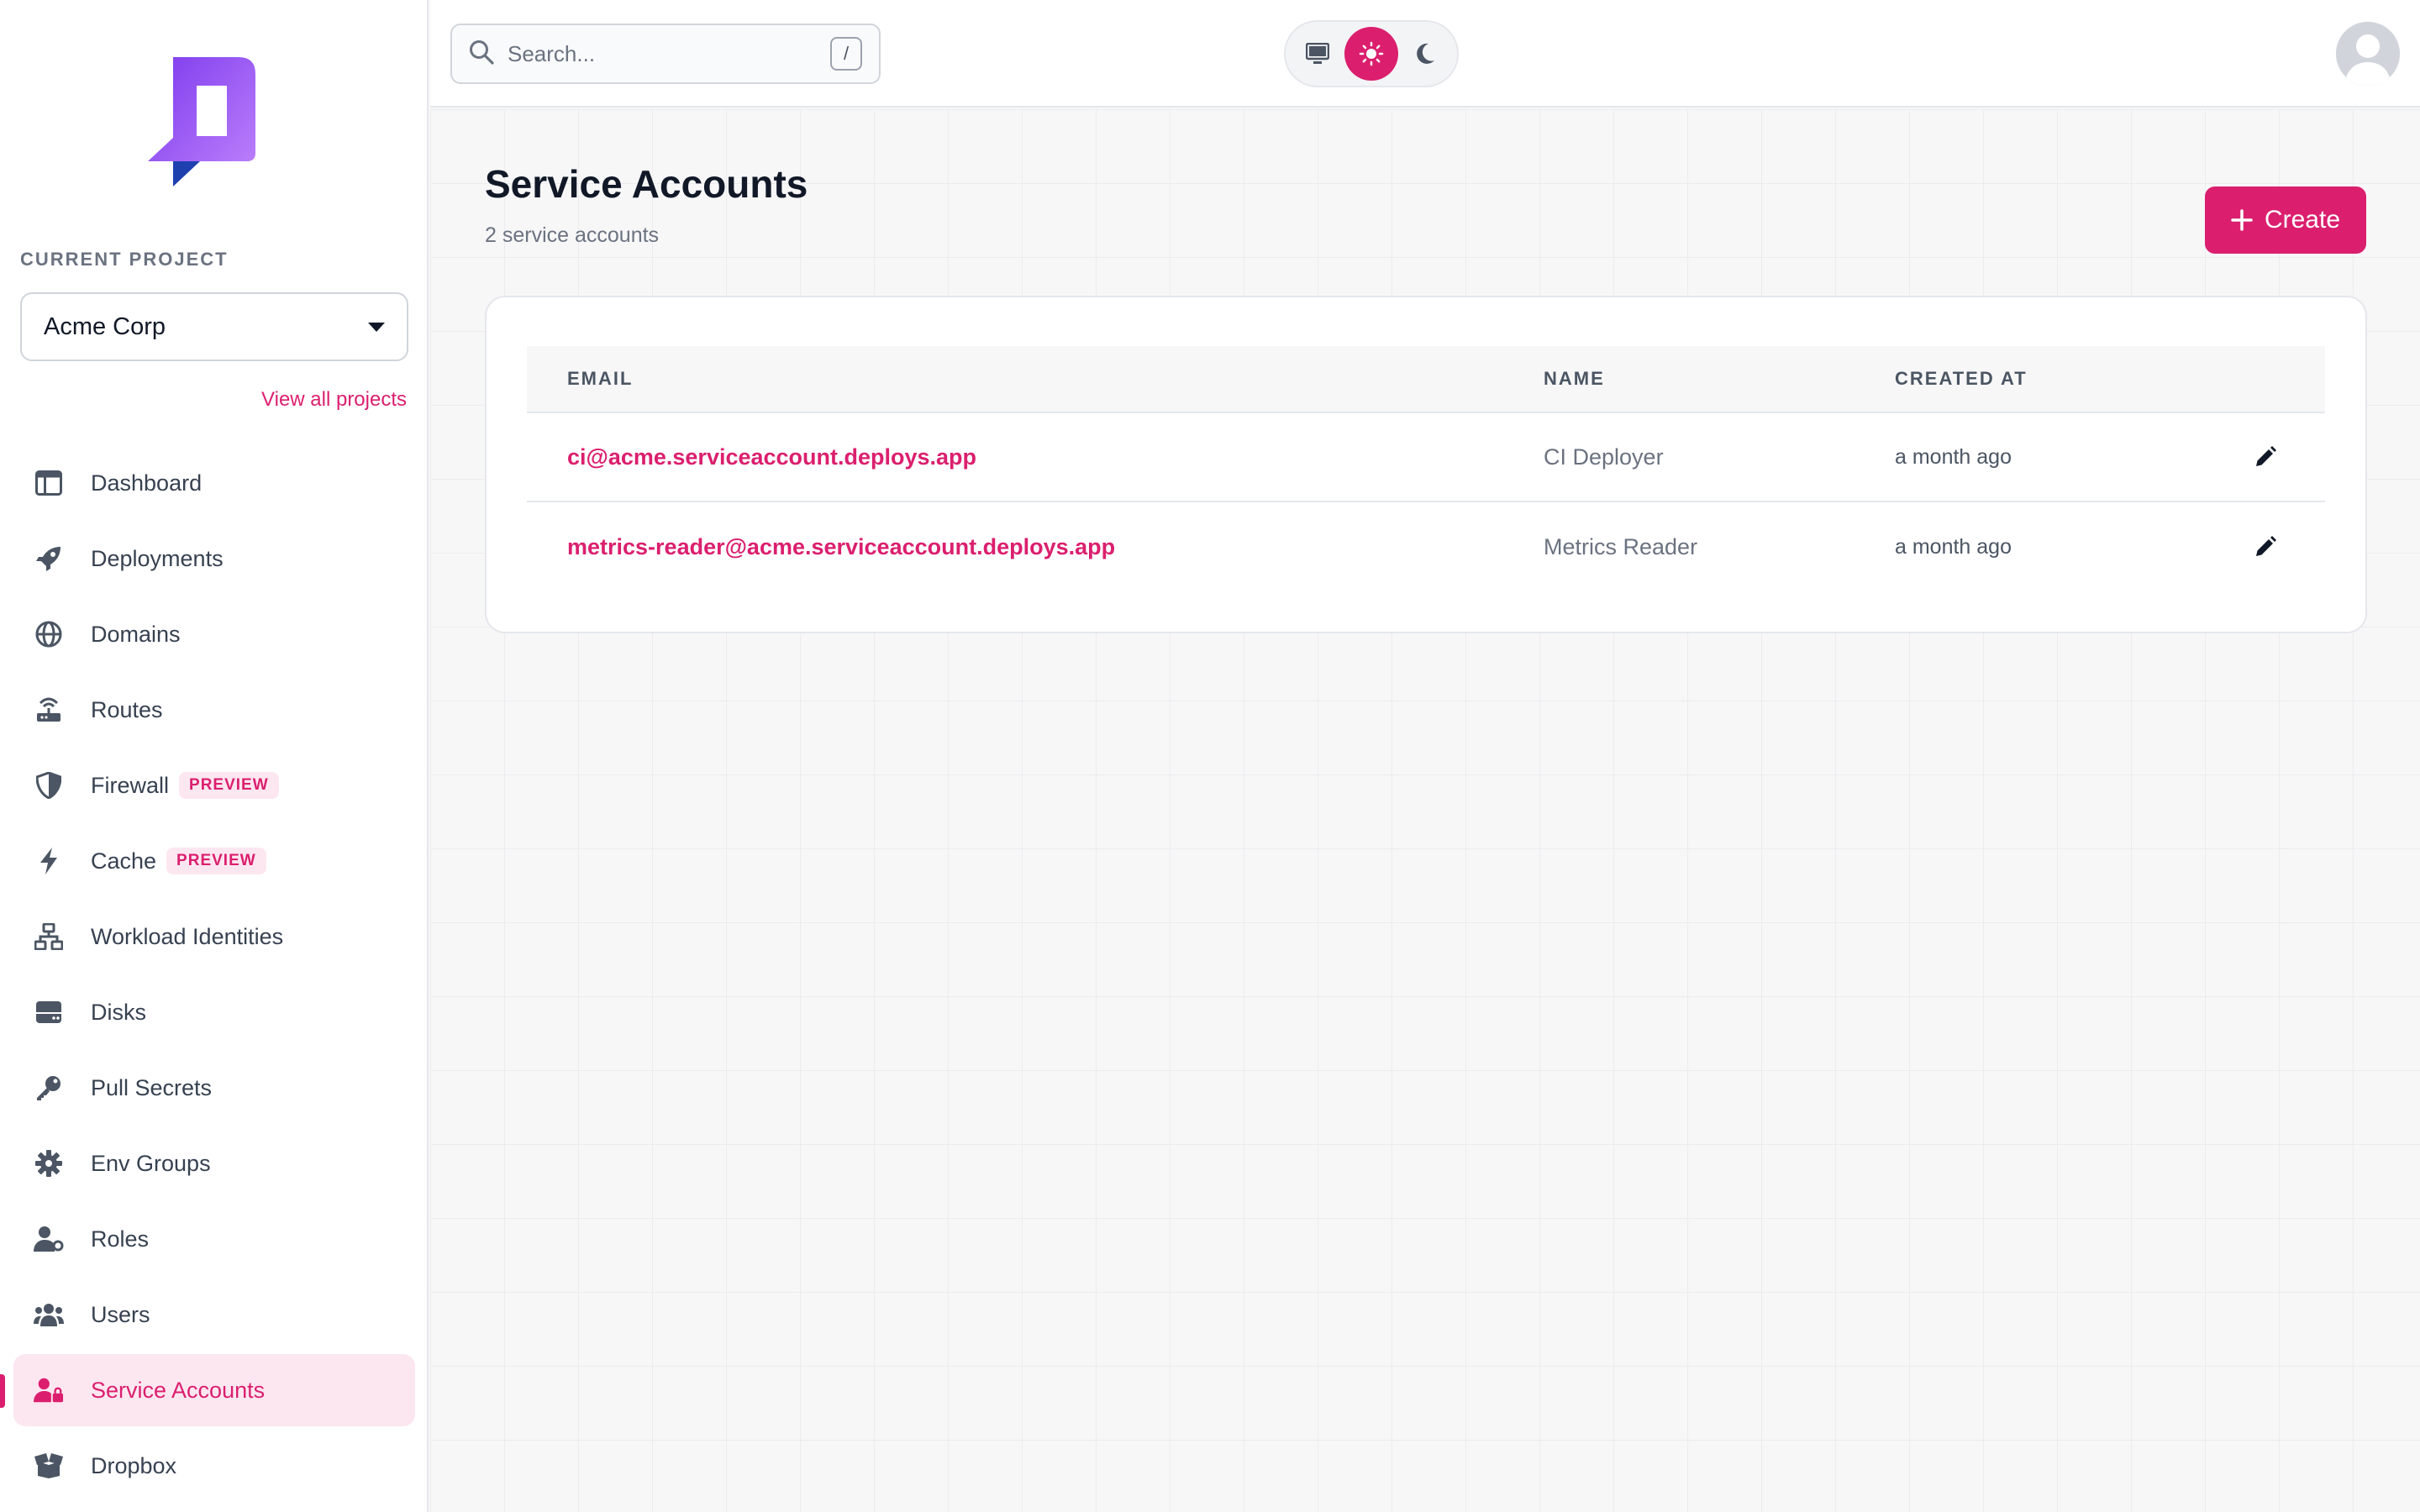  Describe the element at coordinates (646, 184) in the screenshot. I see `page-title: Service Accounts` at that location.